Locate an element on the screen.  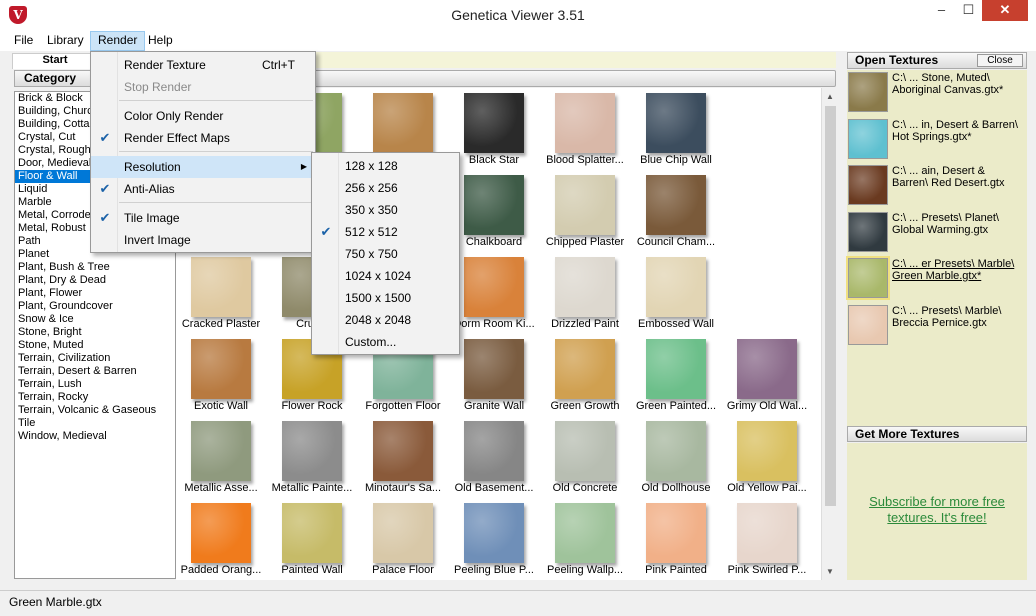
resolution-option: 750 x 750 is located at coordinates (385, 254).